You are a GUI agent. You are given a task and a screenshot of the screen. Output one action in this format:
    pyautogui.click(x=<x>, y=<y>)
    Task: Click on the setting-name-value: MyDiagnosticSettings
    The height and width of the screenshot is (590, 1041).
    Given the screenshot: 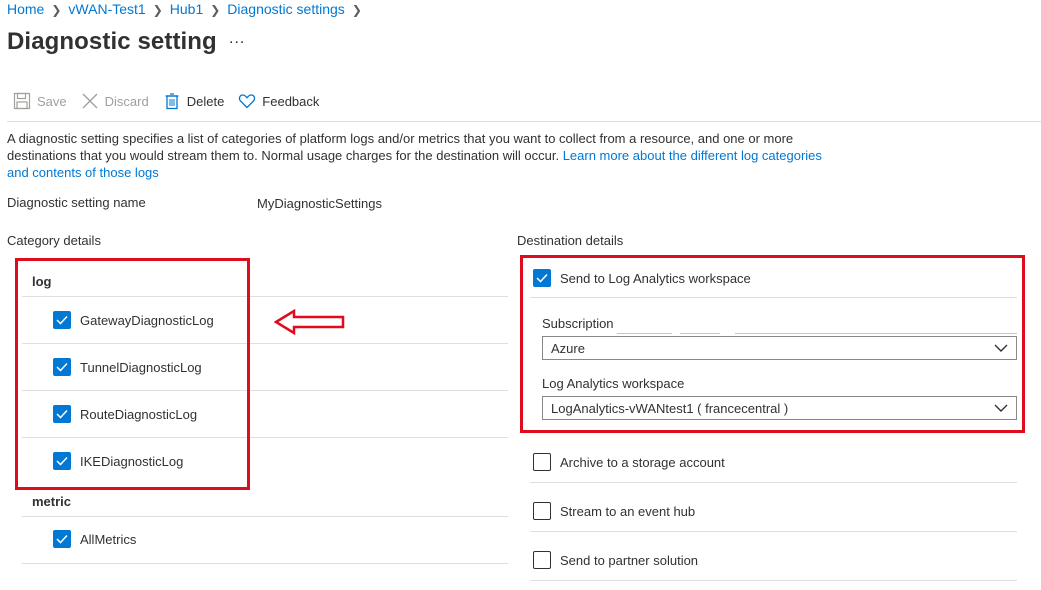 What is the action you would take?
    pyautogui.click(x=319, y=203)
    